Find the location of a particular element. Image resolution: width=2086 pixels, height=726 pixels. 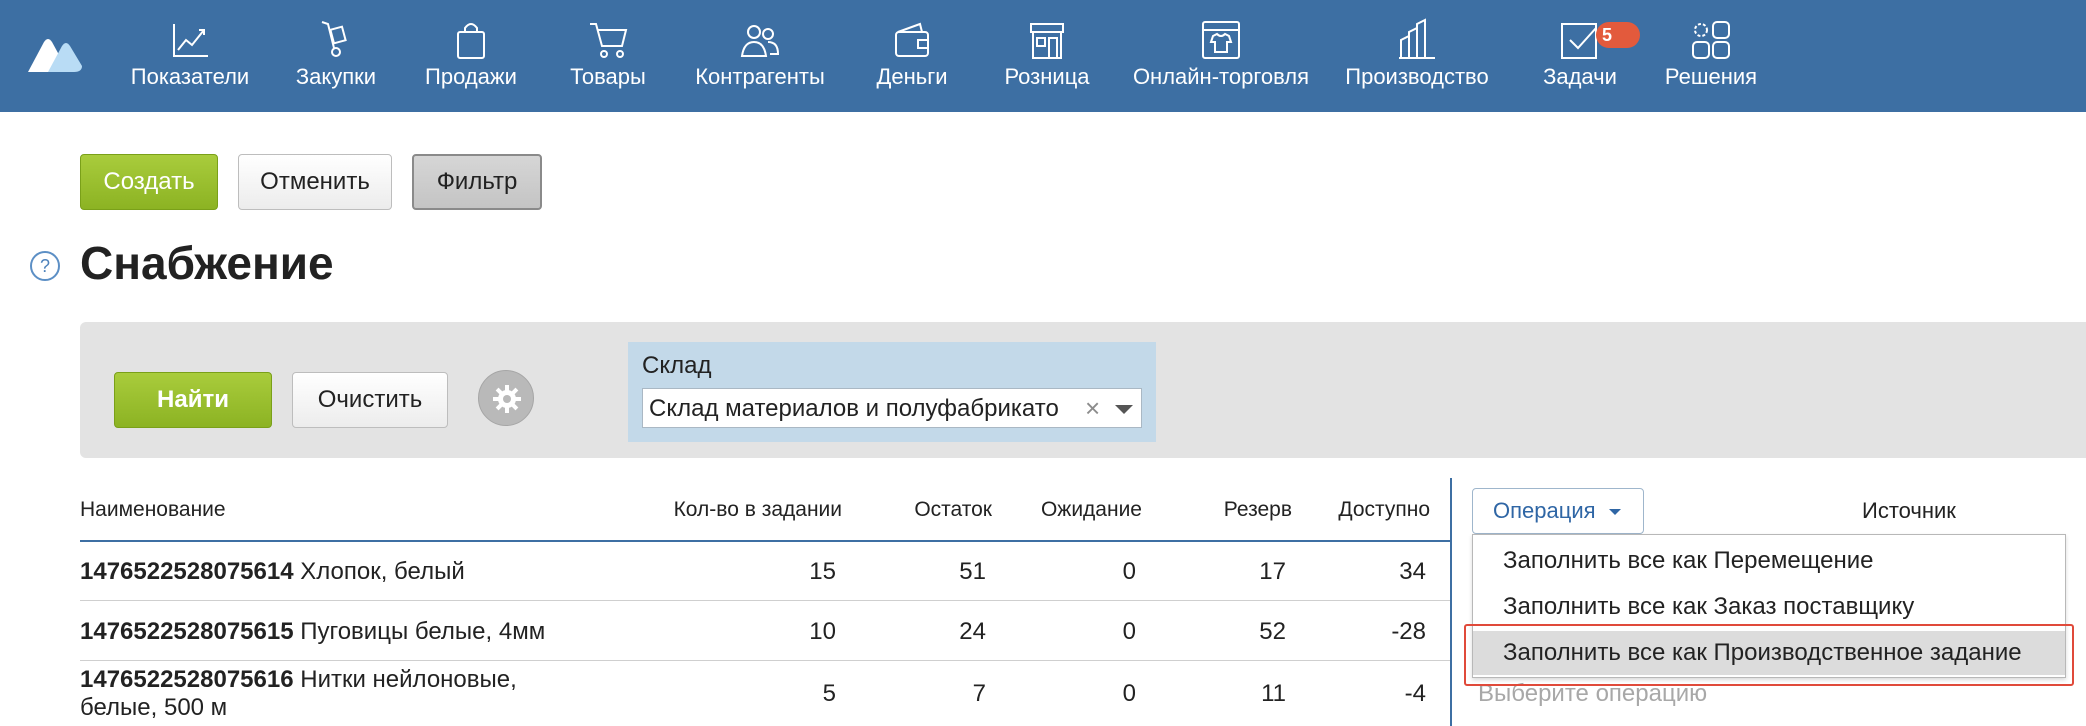

people-icon is located at coordinates (760, 40).